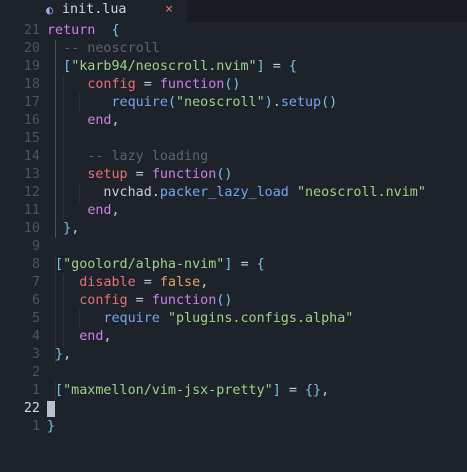 This screenshot has width=467, height=472. What do you see at coordinates (224, 300) in the screenshot?
I see `code-token: ()` at bounding box center [224, 300].